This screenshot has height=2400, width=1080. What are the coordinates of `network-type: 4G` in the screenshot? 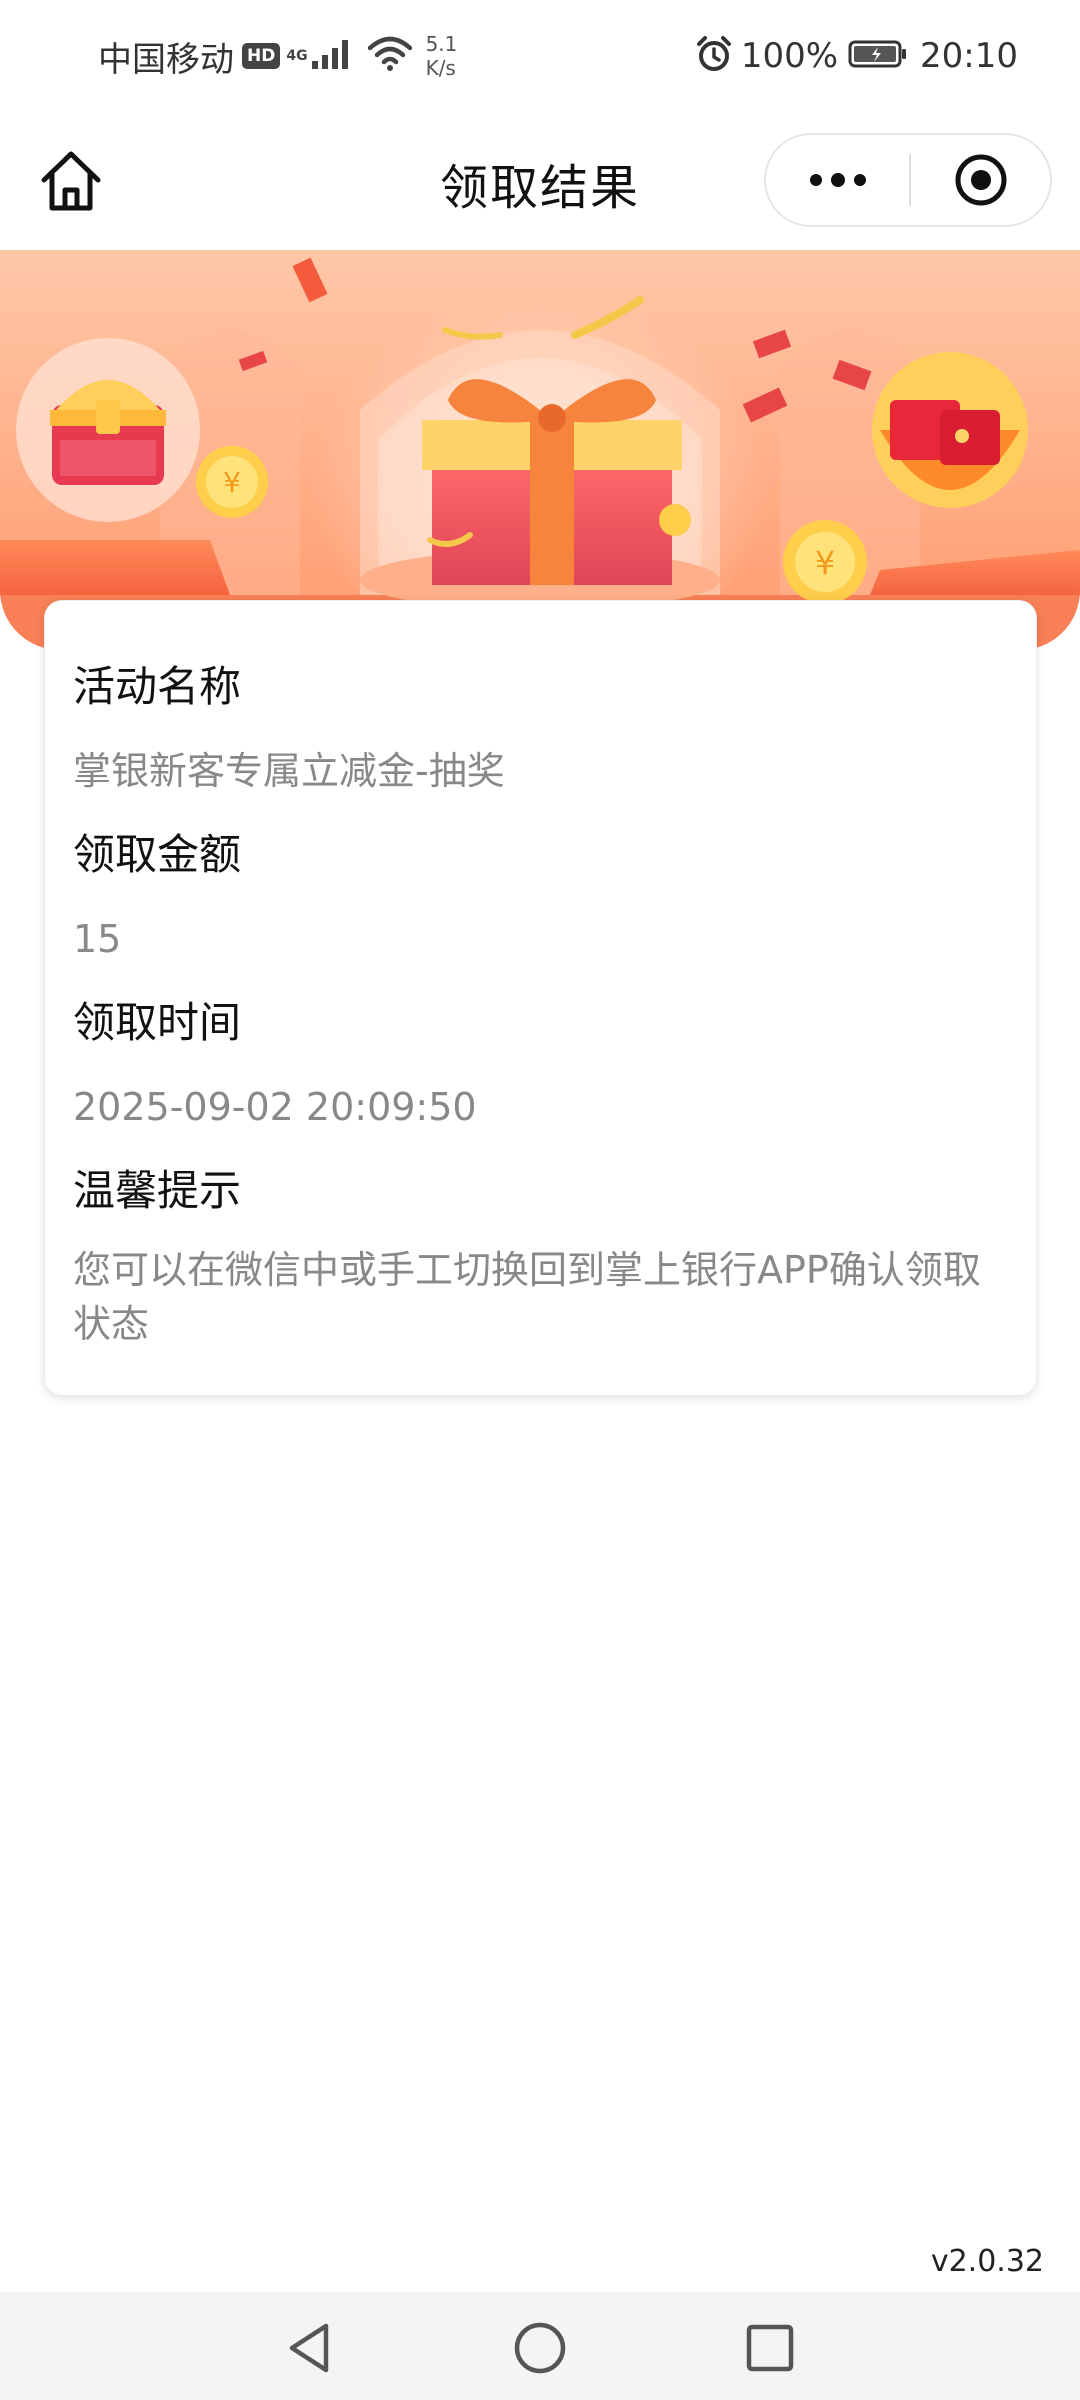 It's located at (297, 55).